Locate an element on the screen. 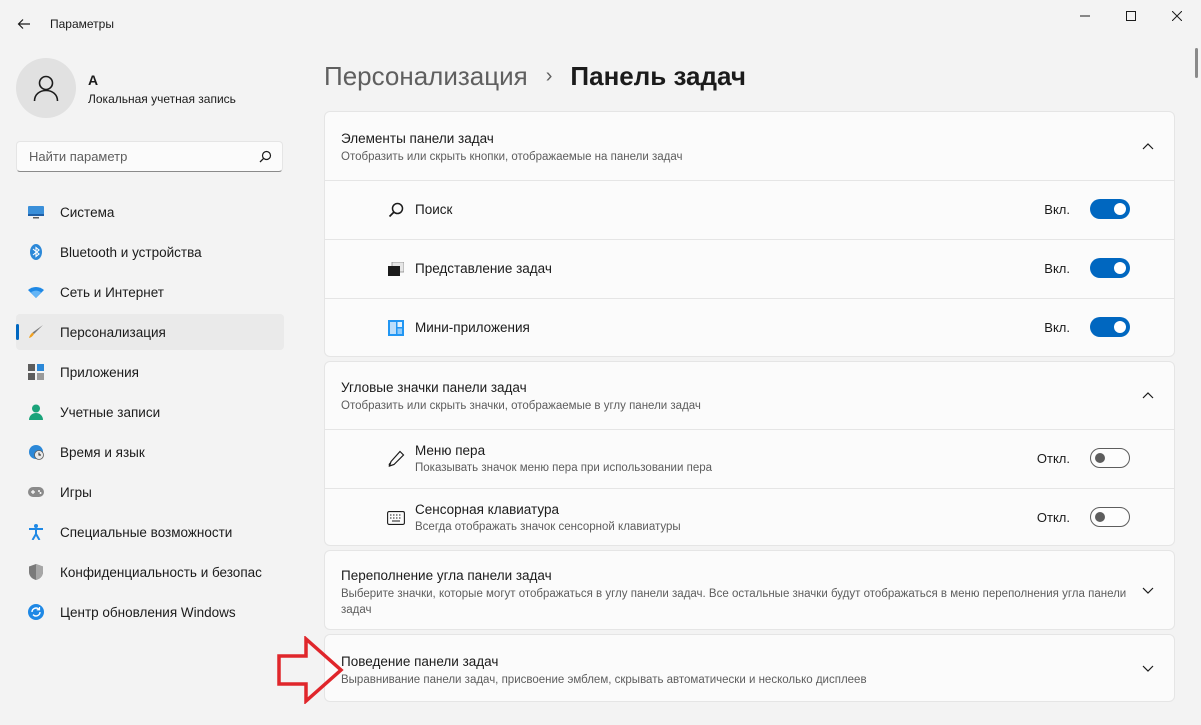  minimize-icon is located at coordinates (1085, 16).